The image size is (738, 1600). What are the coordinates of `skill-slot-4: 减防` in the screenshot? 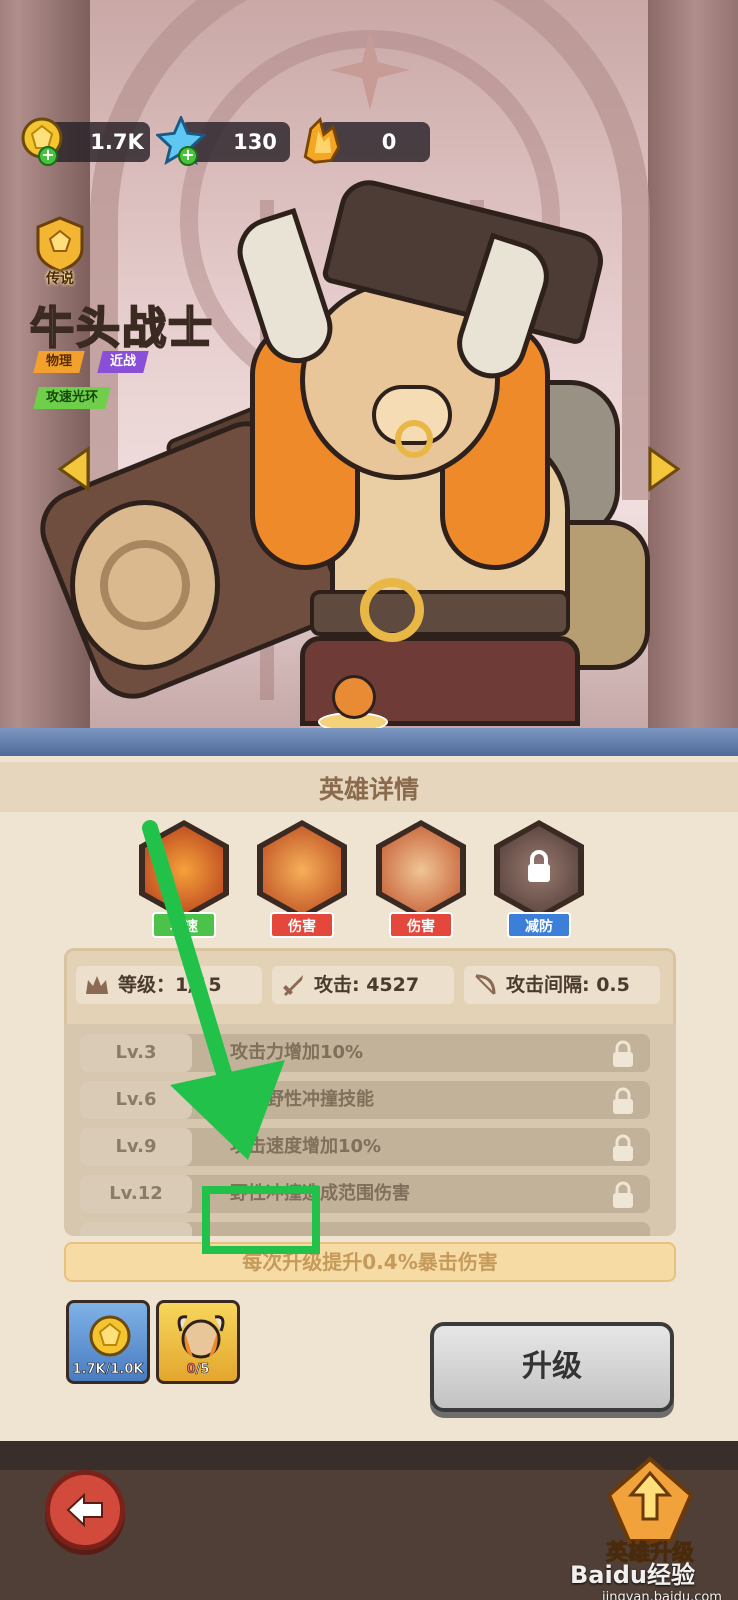 It's located at (539, 879).